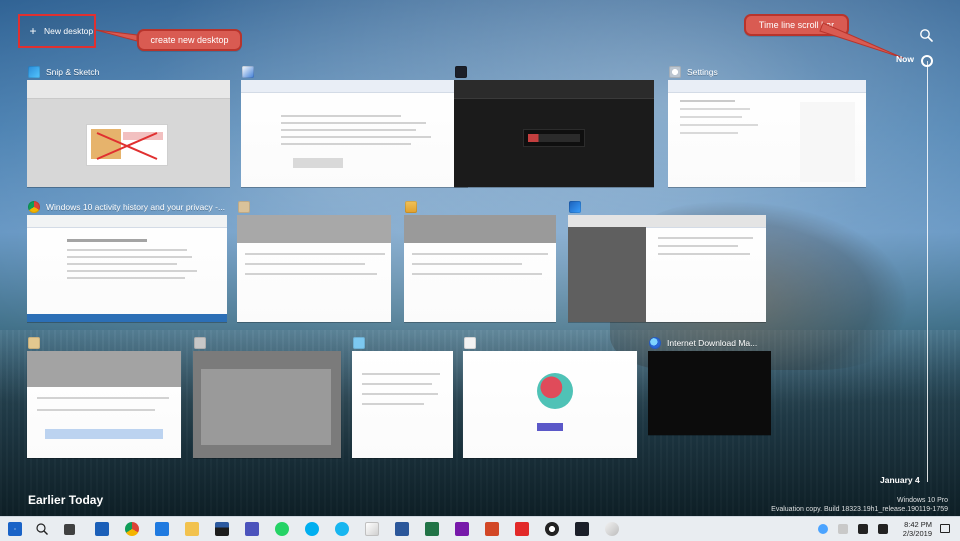 The width and height of the screenshot is (960, 541). I want to click on new-desktop-label: New desktop, so click(69, 31).